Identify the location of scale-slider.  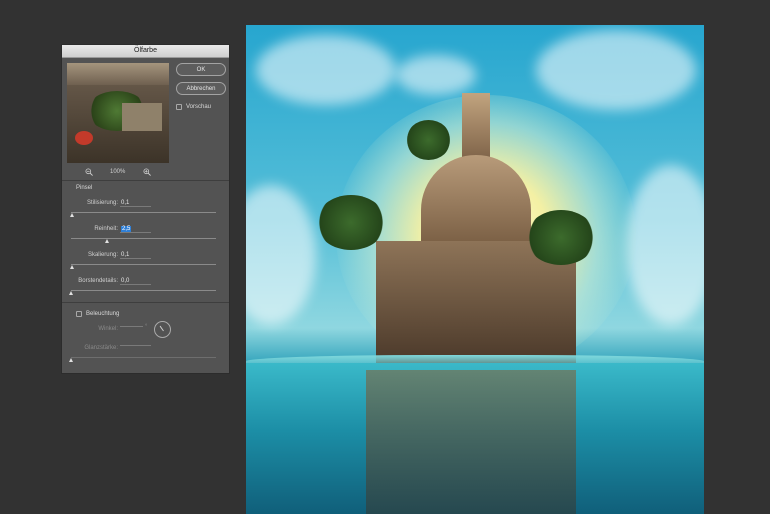
(143, 264).